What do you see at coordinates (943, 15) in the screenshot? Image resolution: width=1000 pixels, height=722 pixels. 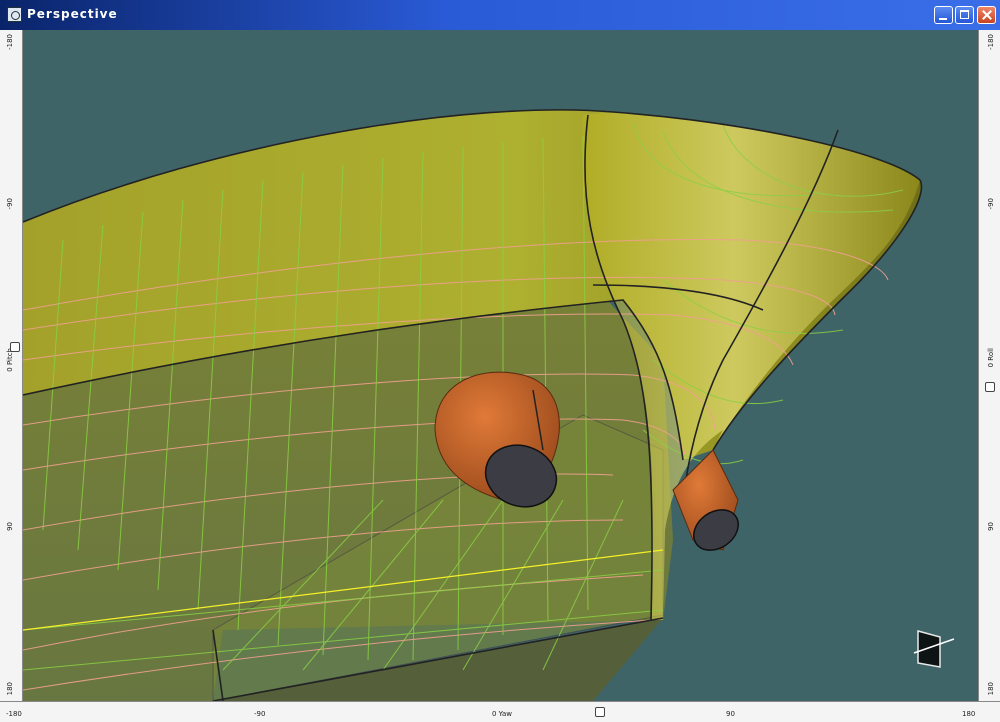 I see `minimize-button` at bounding box center [943, 15].